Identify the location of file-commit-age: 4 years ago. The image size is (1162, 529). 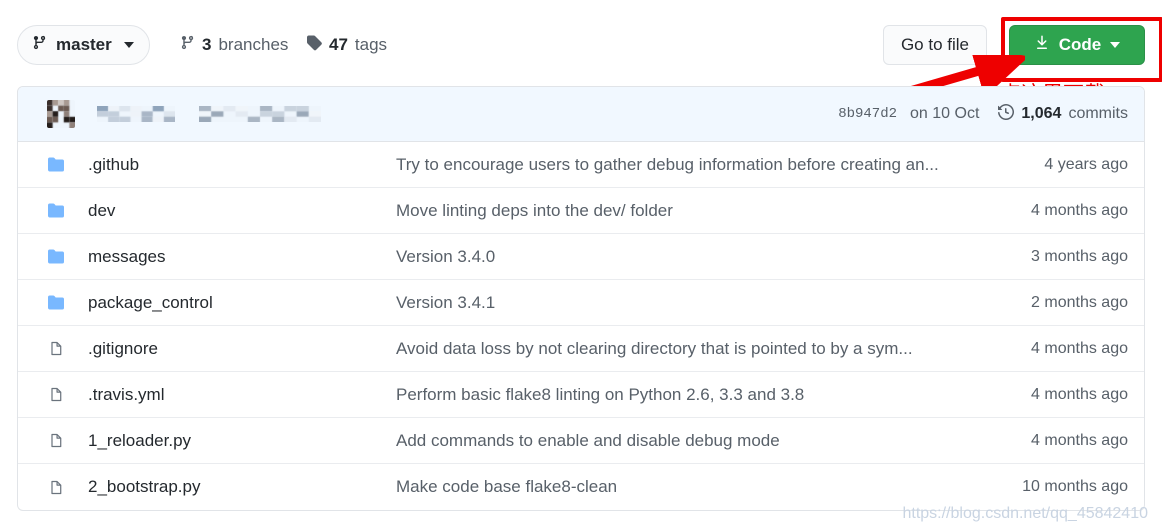
(1086, 164).